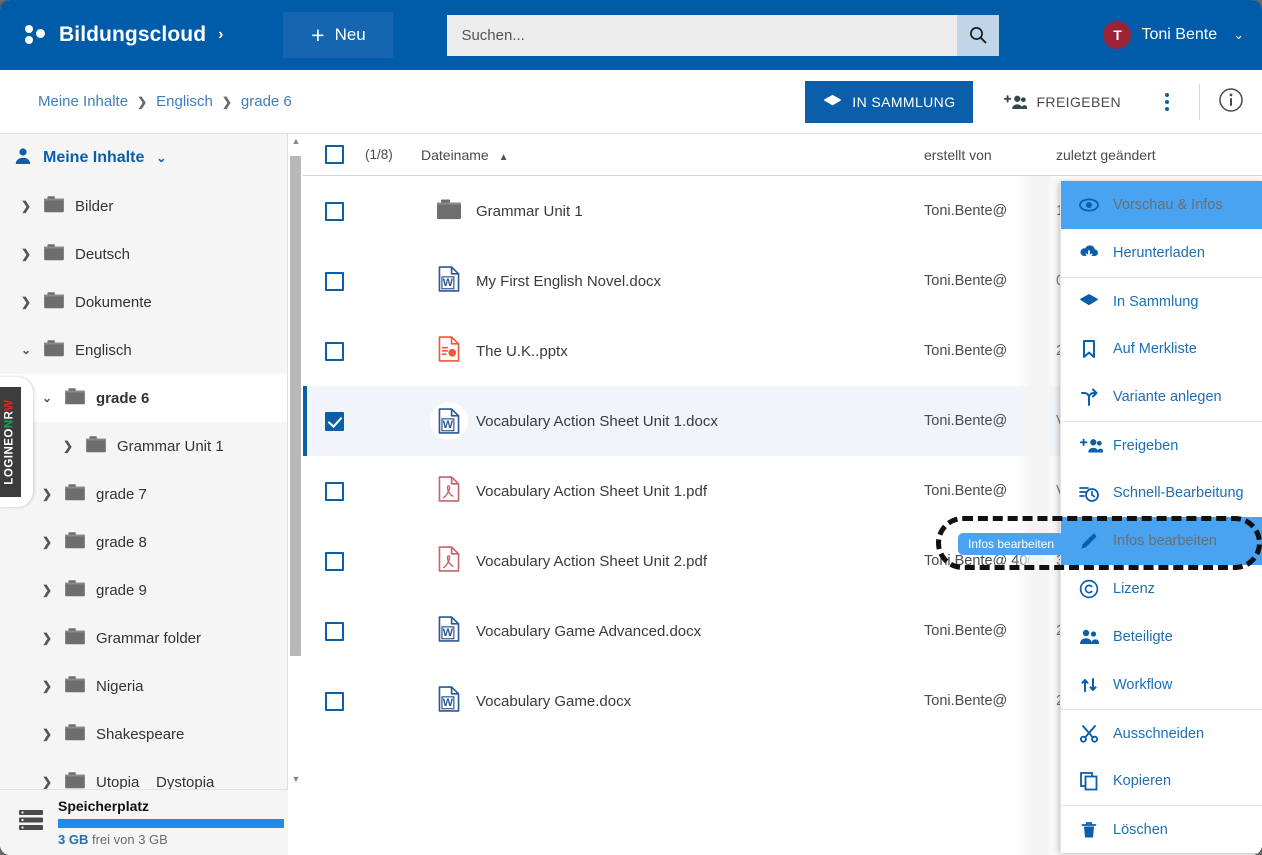 Image resolution: width=1262 pixels, height=855 pixels. I want to click on logineo-prefix: LOGINEO, so click(10, 456).